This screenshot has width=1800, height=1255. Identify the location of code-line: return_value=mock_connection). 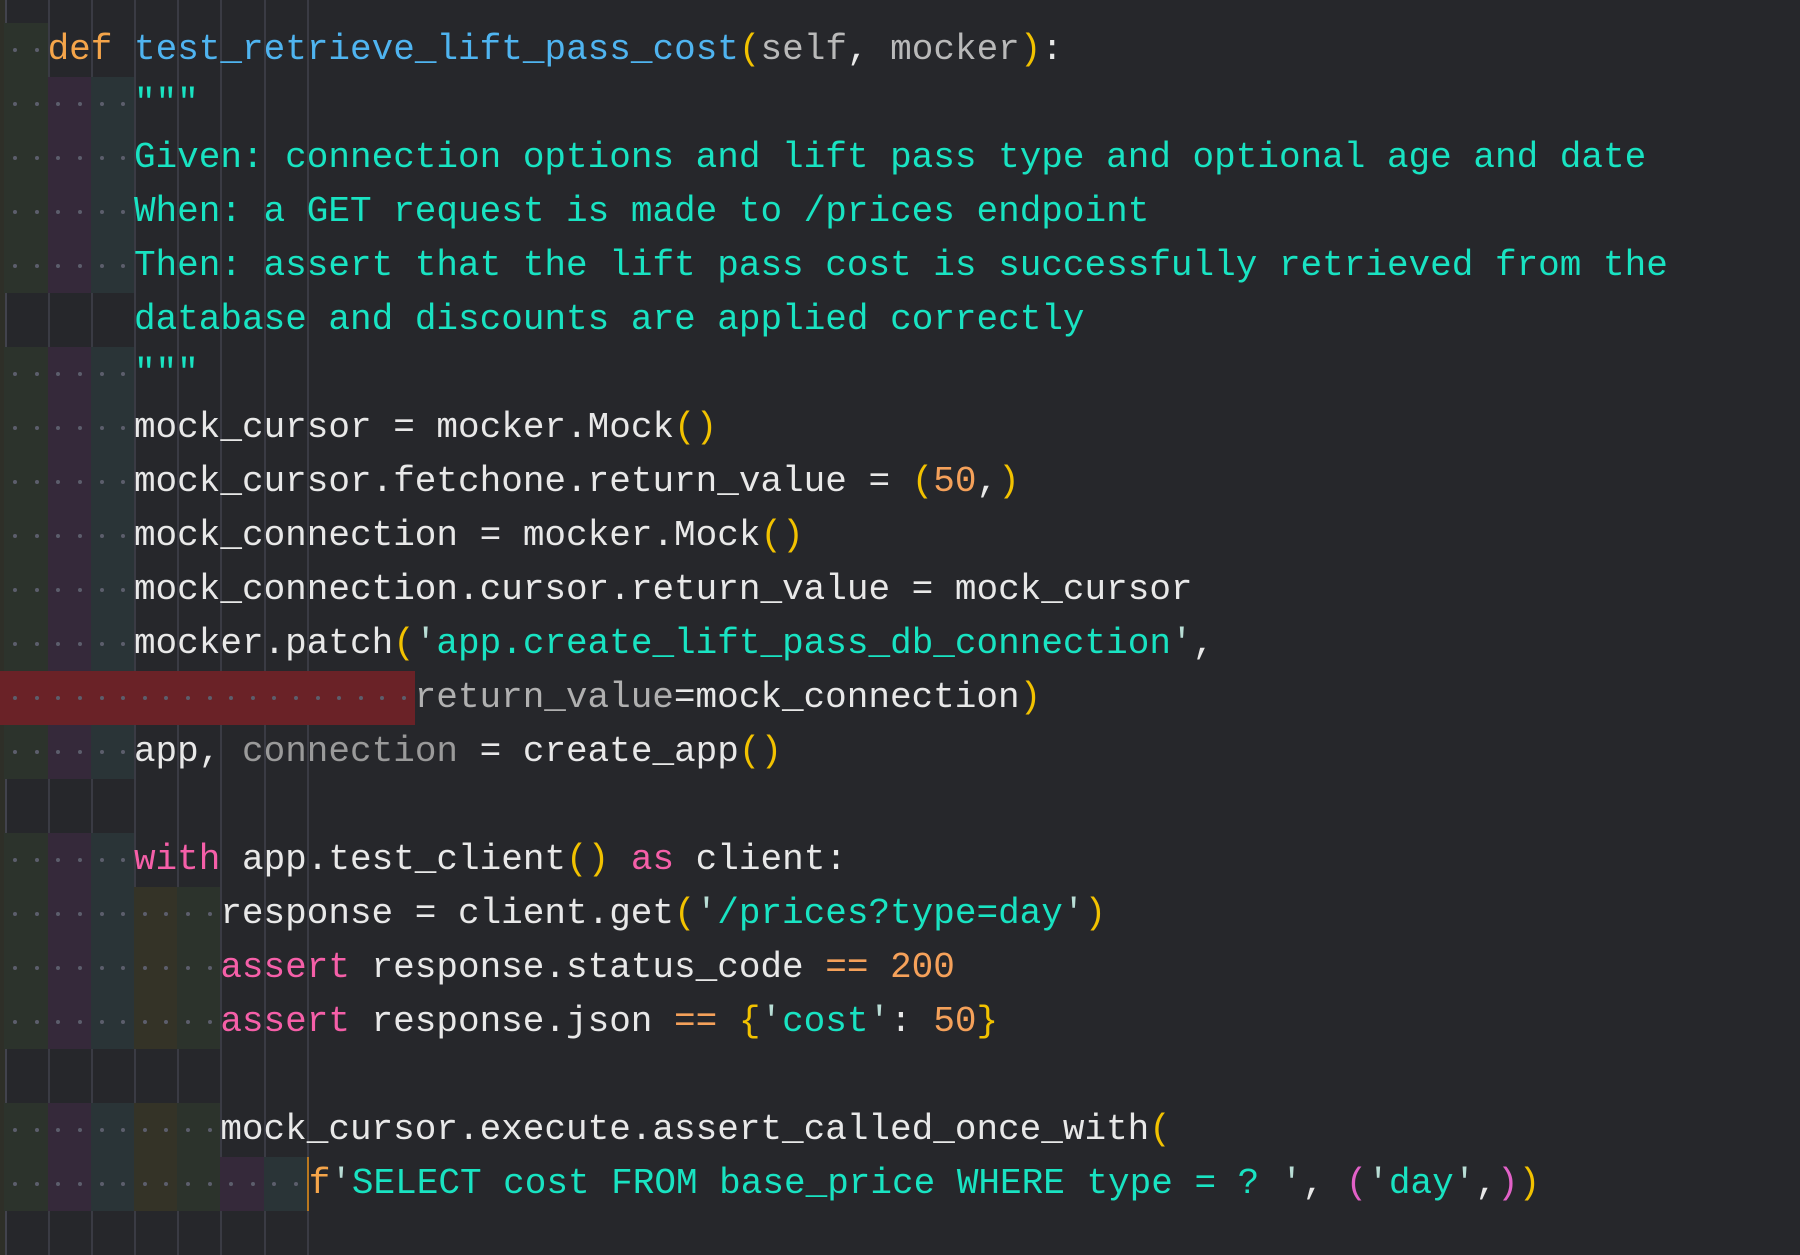
(521, 698).